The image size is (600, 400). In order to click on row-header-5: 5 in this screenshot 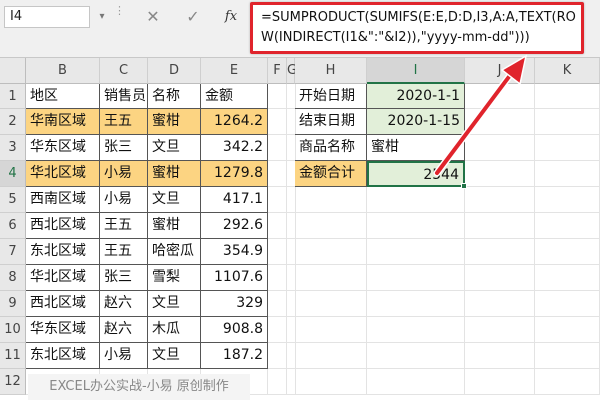, I will do `click(13, 200)`.